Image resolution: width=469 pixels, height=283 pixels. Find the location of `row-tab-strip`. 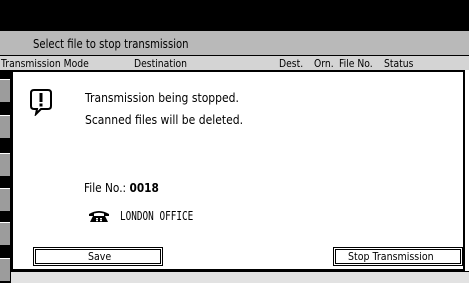

row-tab-strip is located at coordinates (5, 176).